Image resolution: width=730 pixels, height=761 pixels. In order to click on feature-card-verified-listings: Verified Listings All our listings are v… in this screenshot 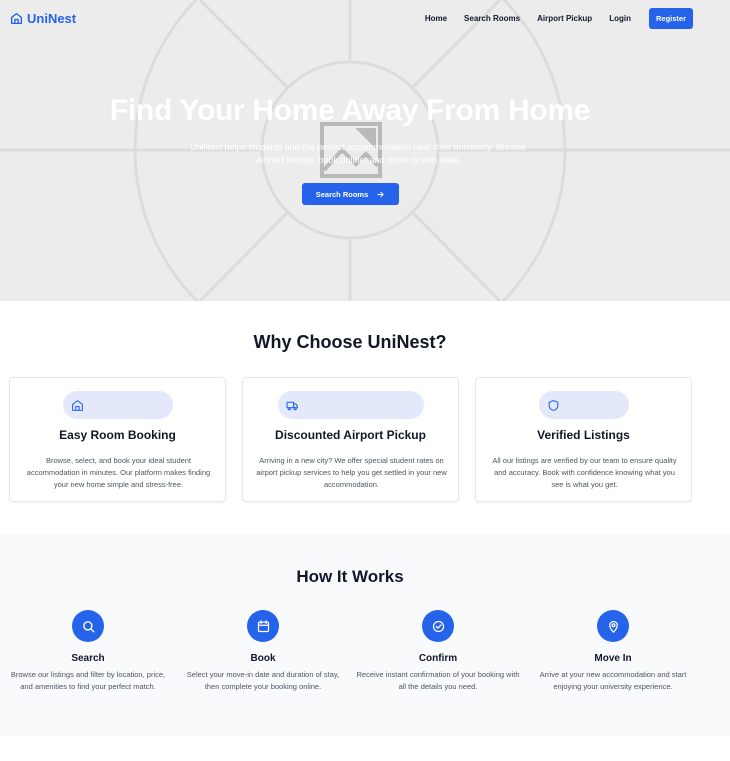, I will do `click(583, 439)`.